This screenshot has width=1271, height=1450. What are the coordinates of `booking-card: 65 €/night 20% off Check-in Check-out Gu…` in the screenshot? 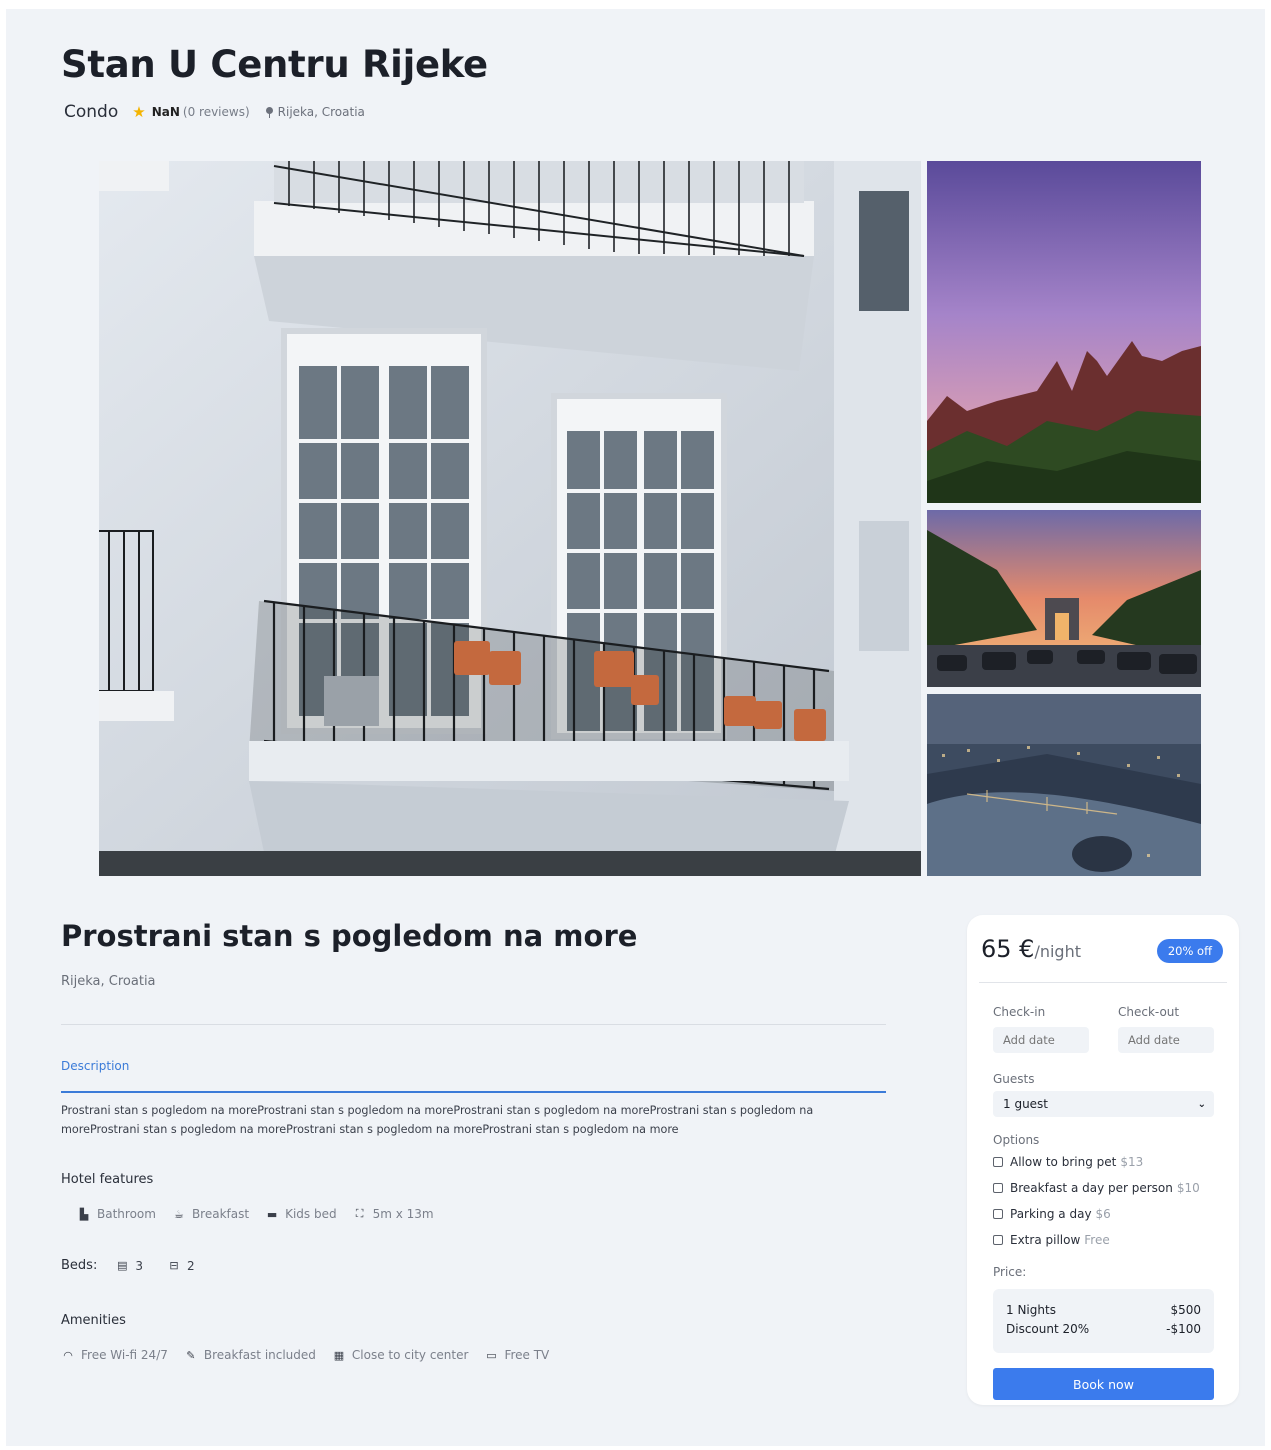 It's located at (1103, 1160).